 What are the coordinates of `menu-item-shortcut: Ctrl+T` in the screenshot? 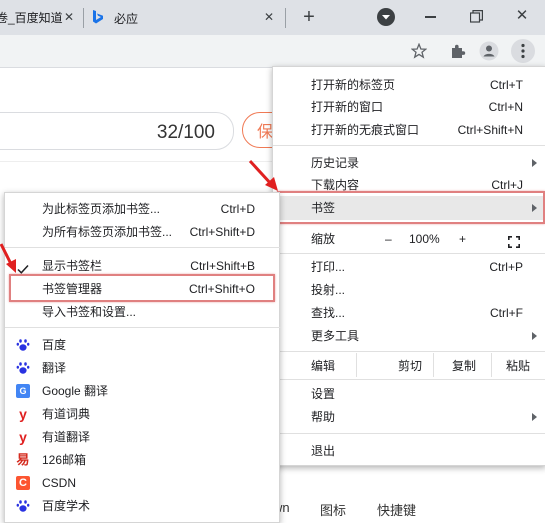 It's located at (506, 85).